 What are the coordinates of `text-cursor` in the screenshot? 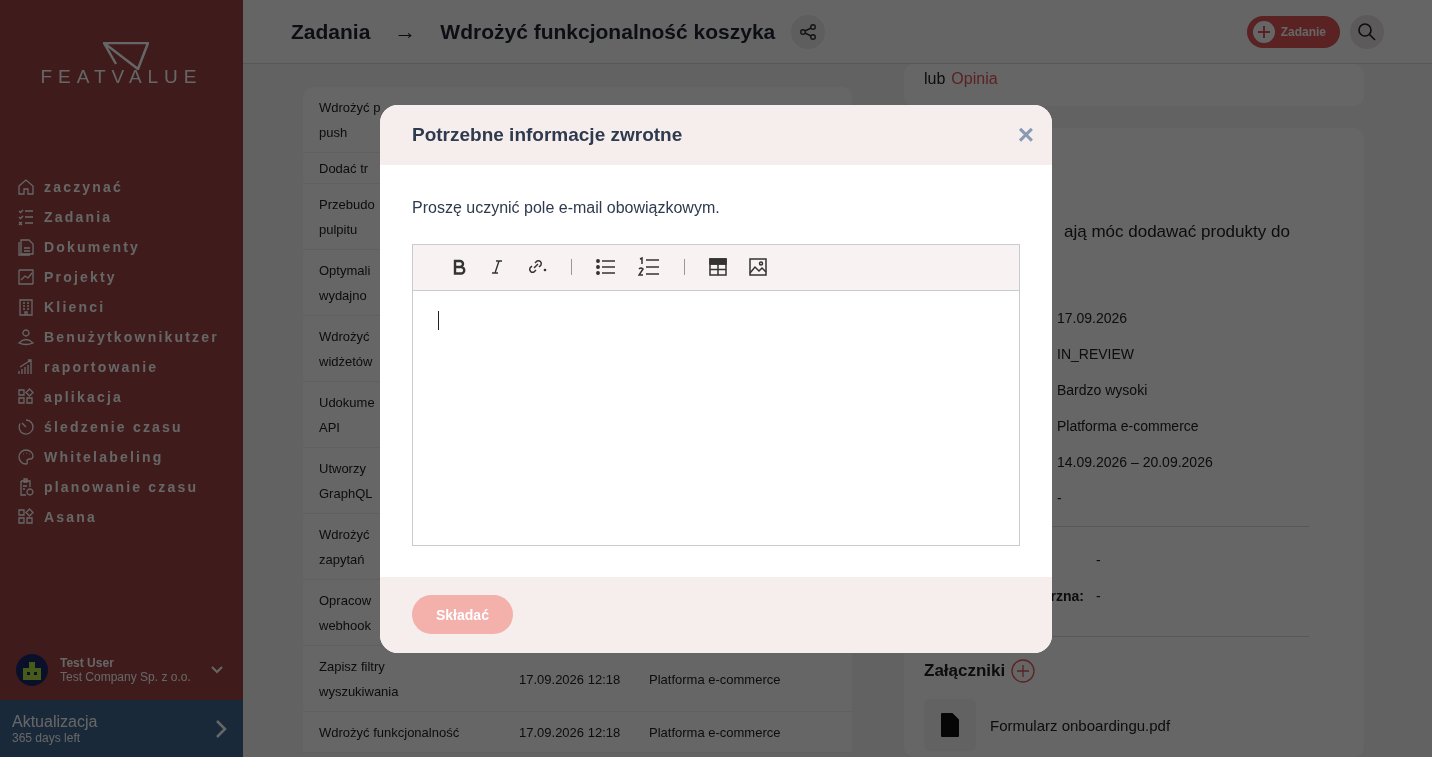 It's located at (438, 320).